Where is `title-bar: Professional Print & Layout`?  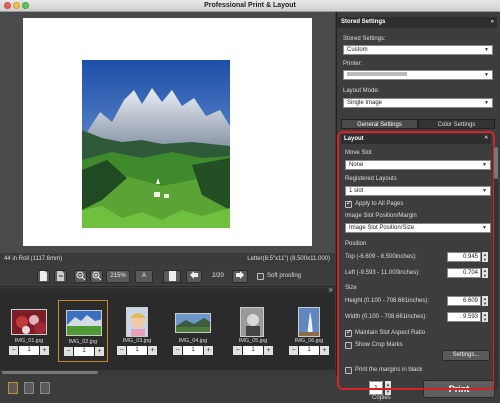 title-bar: Professional Print & Layout is located at coordinates (250, 6).